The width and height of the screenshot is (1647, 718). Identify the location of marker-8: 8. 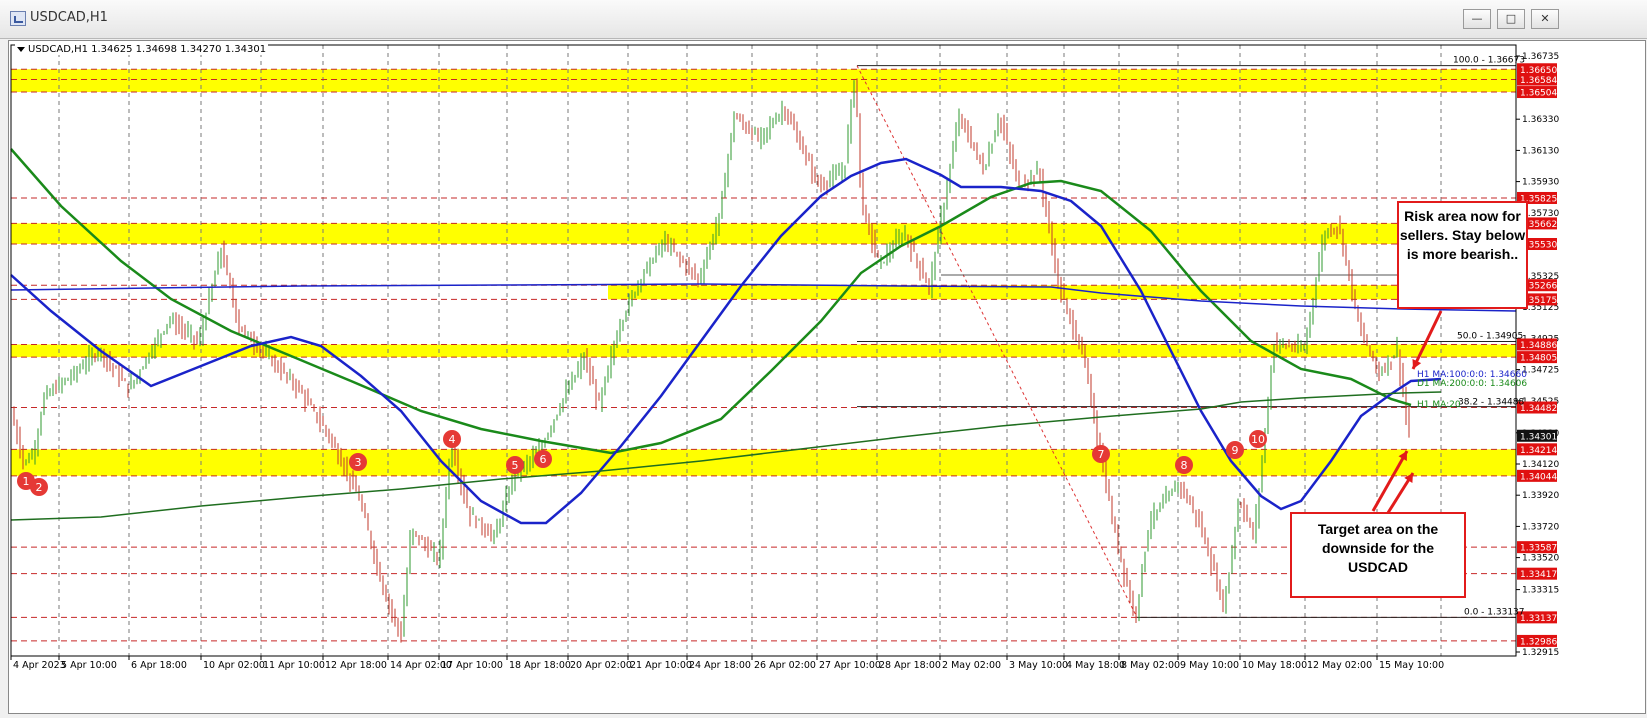
(1184, 465).